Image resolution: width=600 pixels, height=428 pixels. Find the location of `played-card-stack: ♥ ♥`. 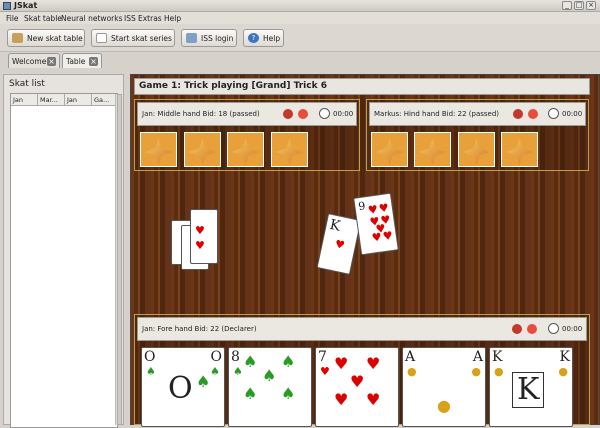

played-card-stack: ♥ ♥ is located at coordinates (204, 236).